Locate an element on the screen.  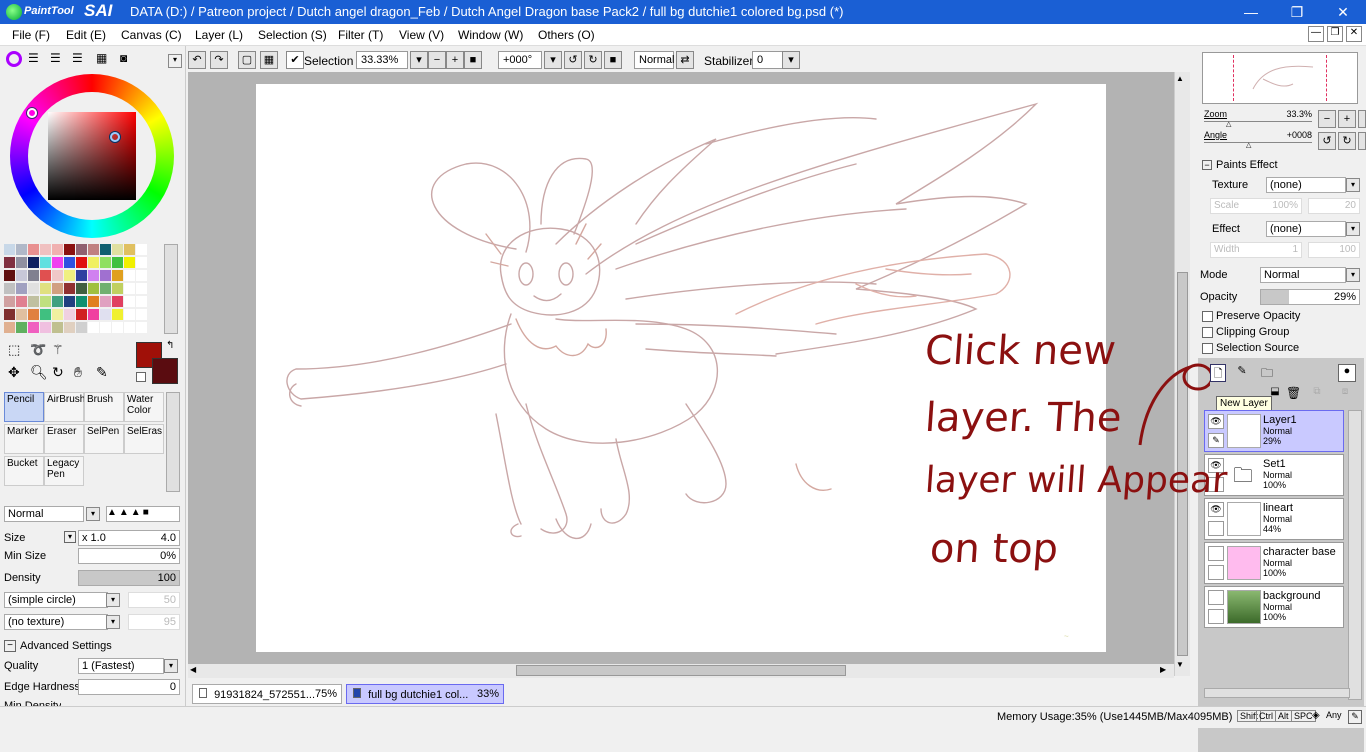
rotation-field: +000° is located at coordinates (520, 60).